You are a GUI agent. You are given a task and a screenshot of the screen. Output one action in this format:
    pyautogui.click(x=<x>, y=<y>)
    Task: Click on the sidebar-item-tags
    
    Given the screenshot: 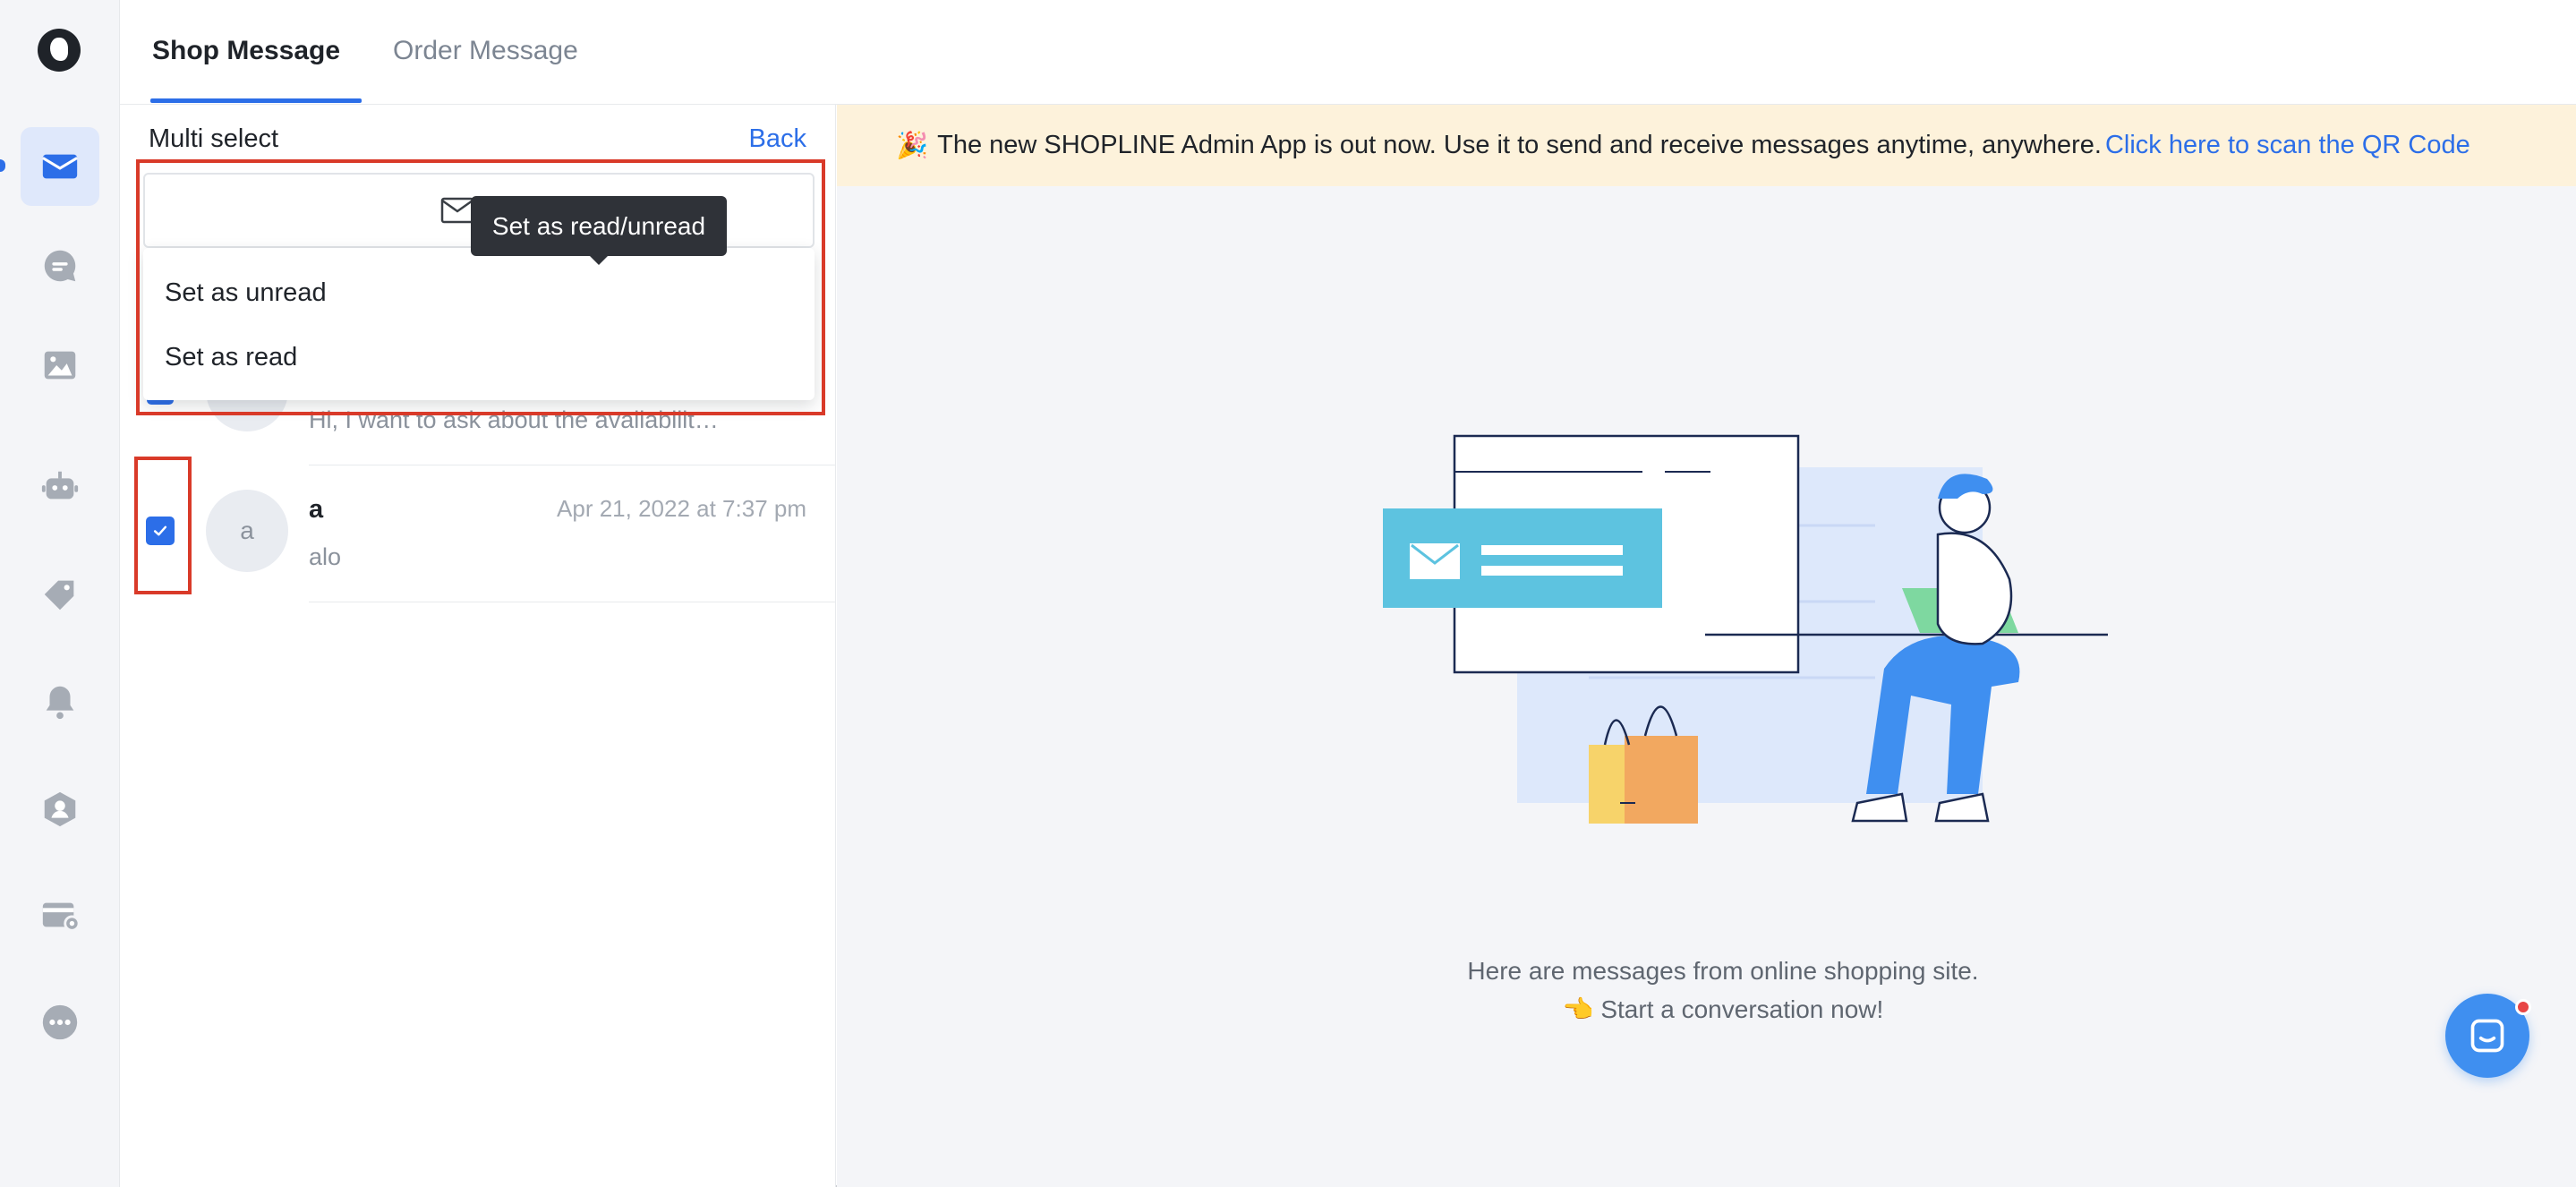 What is the action you would take?
    pyautogui.click(x=60, y=594)
    